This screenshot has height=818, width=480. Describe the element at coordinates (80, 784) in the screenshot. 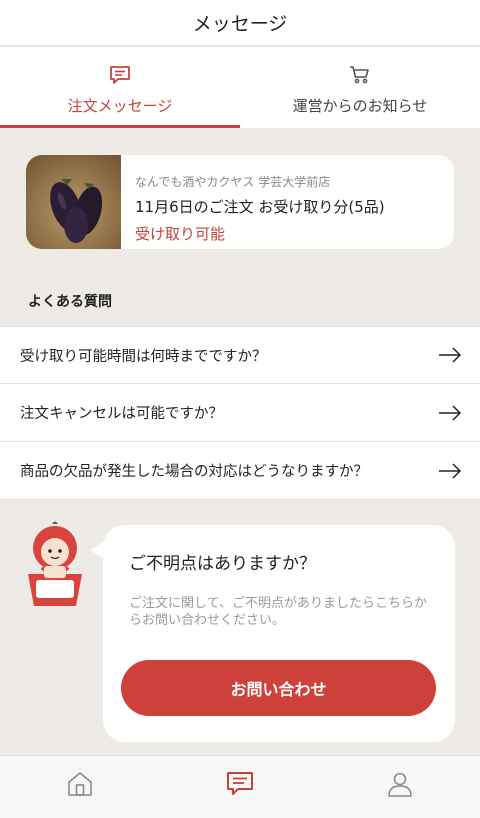

I see `home-icon` at that location.